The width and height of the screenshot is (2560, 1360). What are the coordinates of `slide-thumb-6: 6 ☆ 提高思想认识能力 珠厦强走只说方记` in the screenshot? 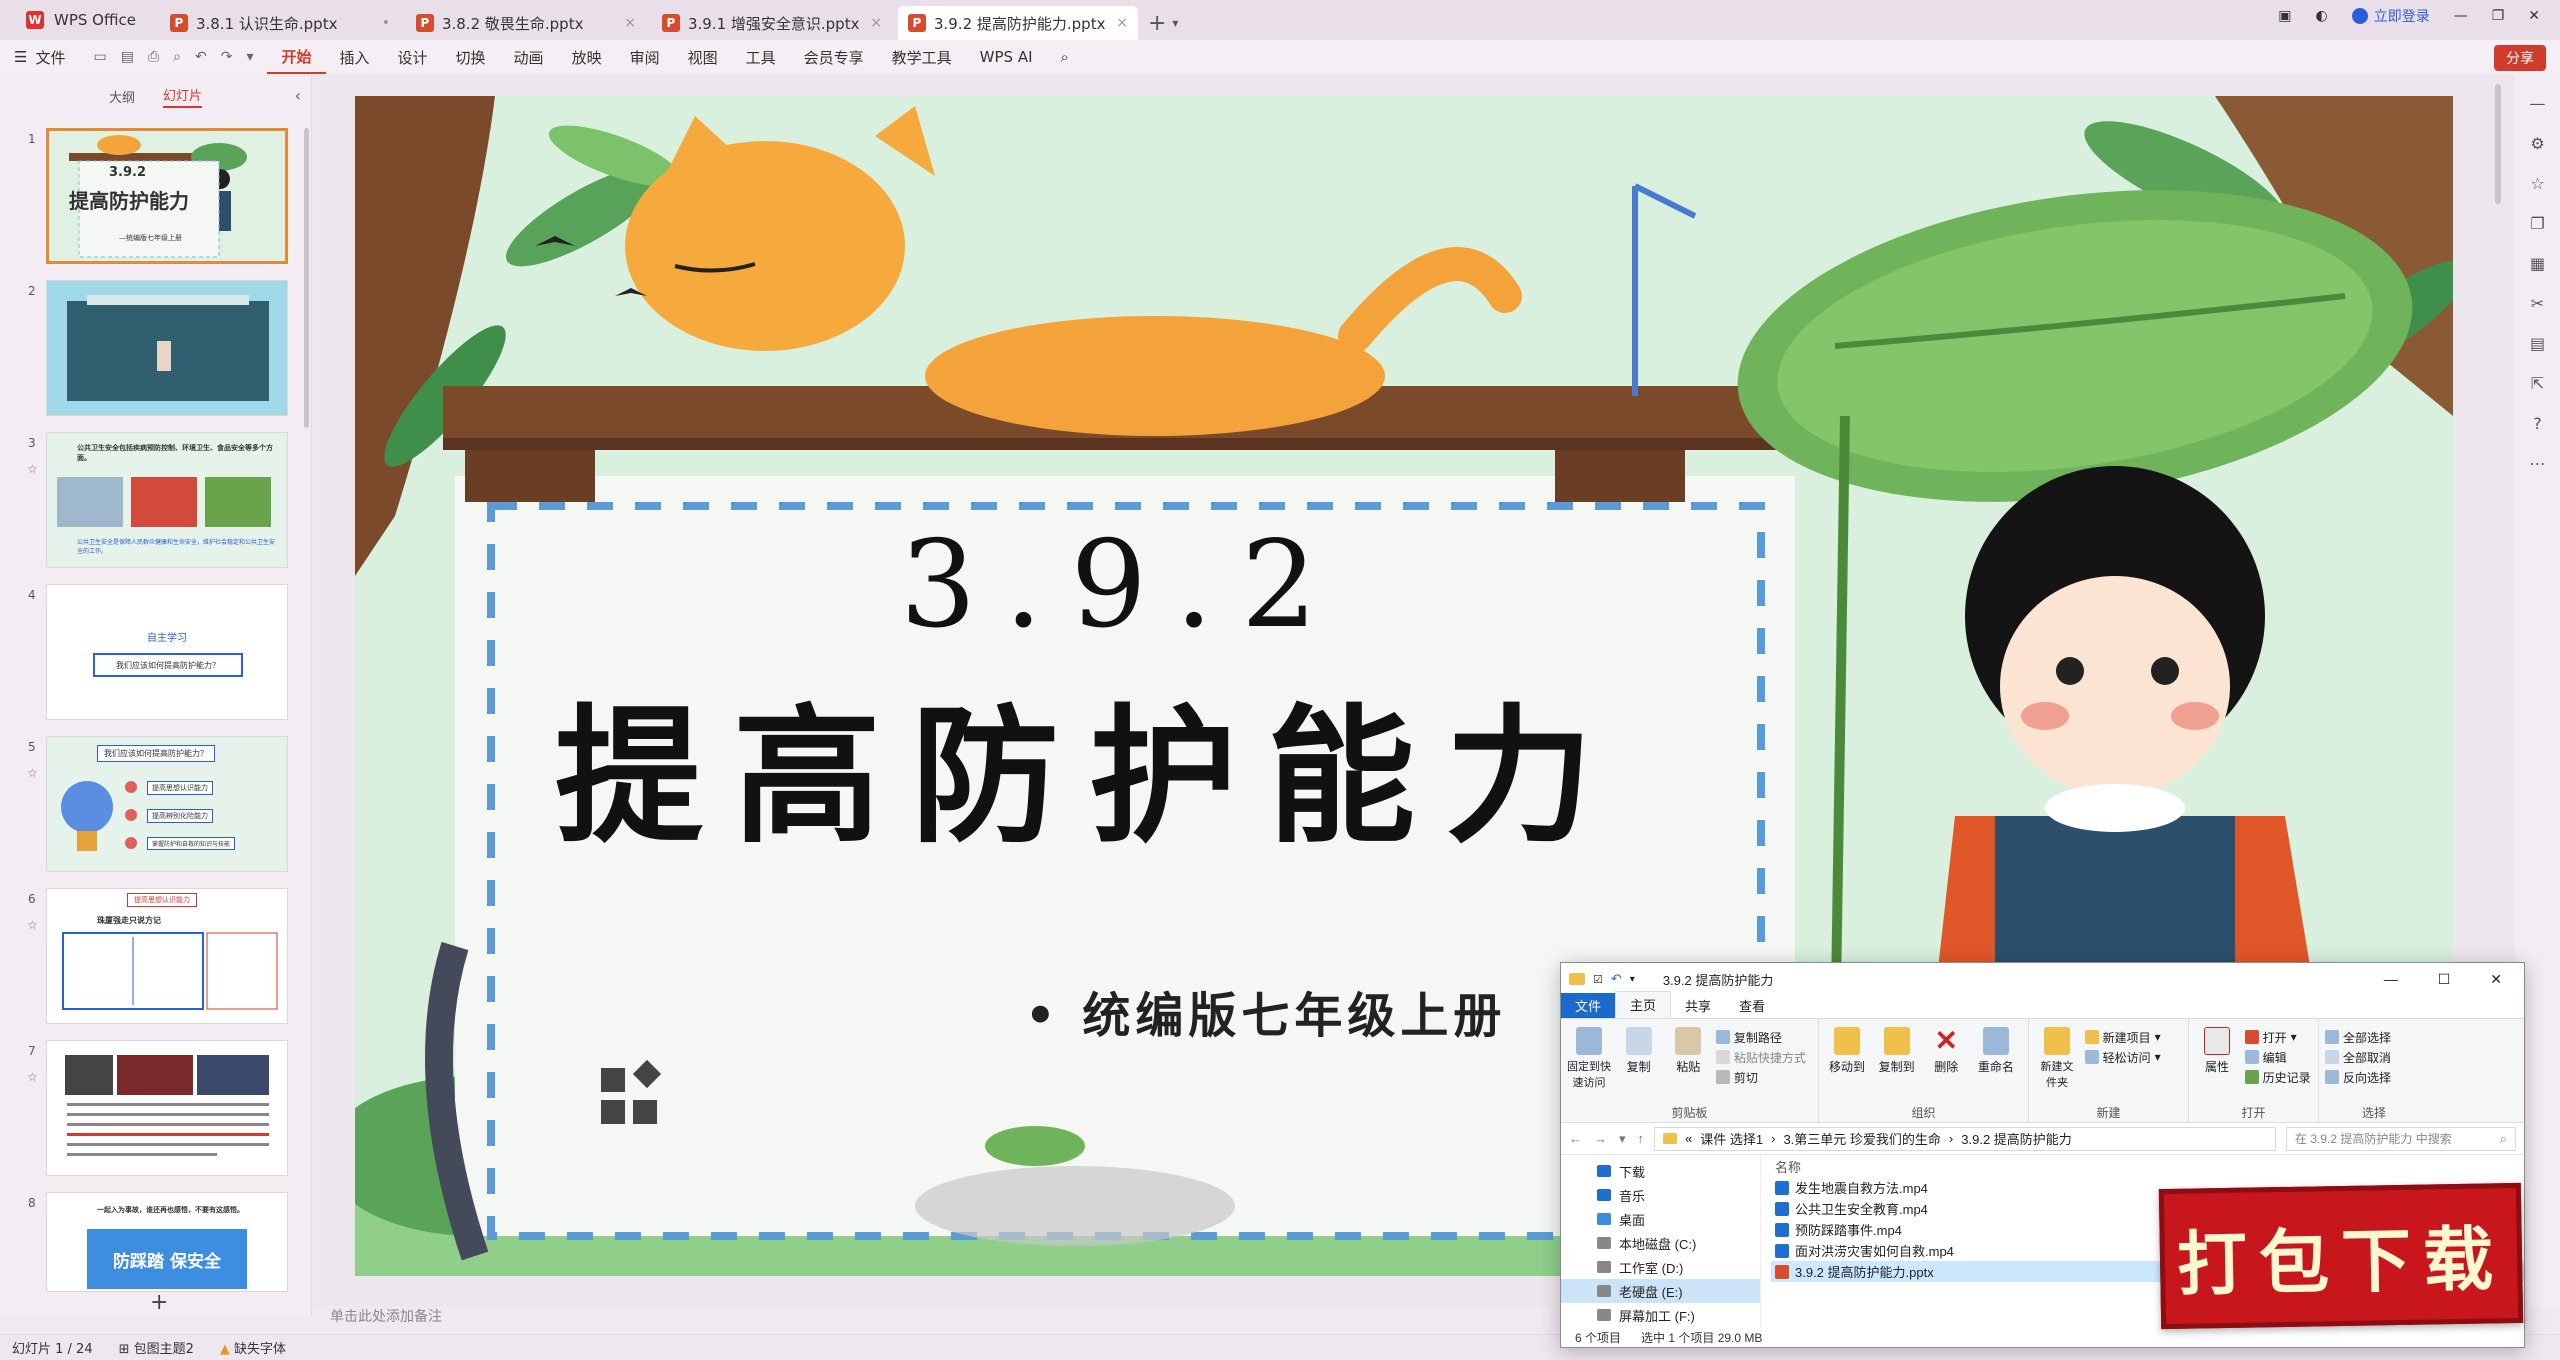 It's located at (150, 957).